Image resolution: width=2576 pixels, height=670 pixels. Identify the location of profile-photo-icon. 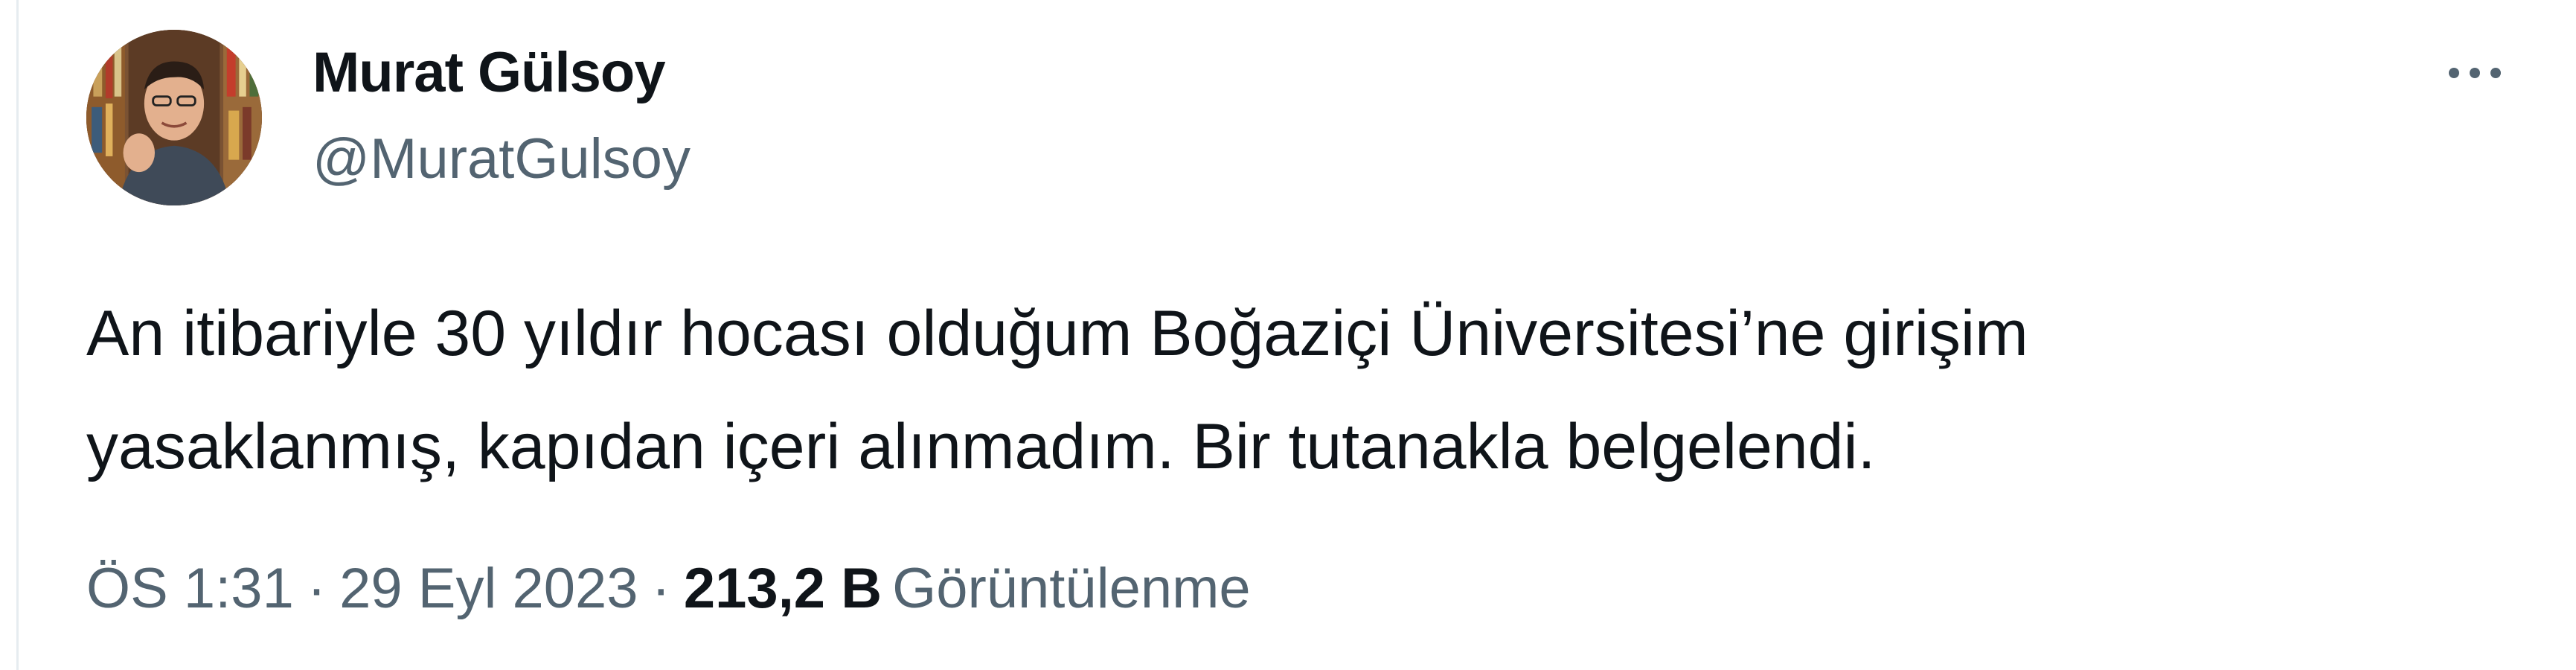
(174, 118).